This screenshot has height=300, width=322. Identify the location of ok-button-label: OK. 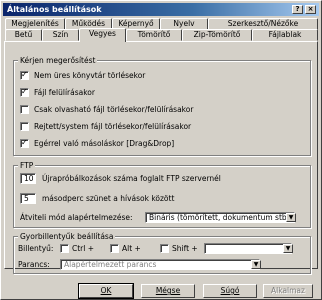
(106, 290).